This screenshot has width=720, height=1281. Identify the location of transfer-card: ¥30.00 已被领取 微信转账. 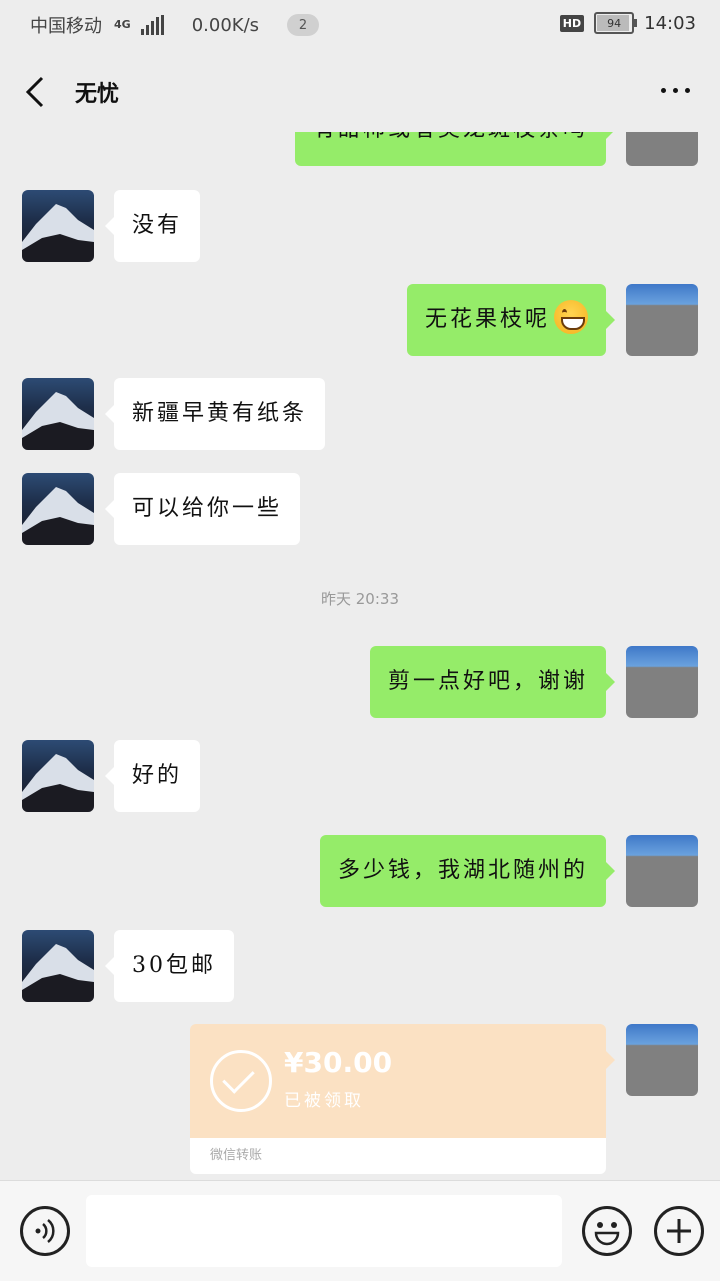
(402, 1099).